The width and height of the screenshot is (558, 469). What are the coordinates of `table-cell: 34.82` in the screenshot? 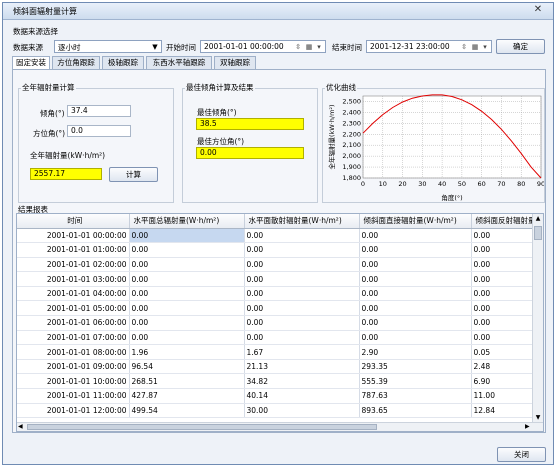 It's located at (302, 381).